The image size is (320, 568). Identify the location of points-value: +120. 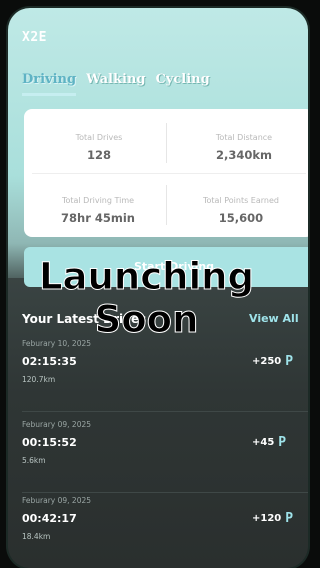
(267, 518).